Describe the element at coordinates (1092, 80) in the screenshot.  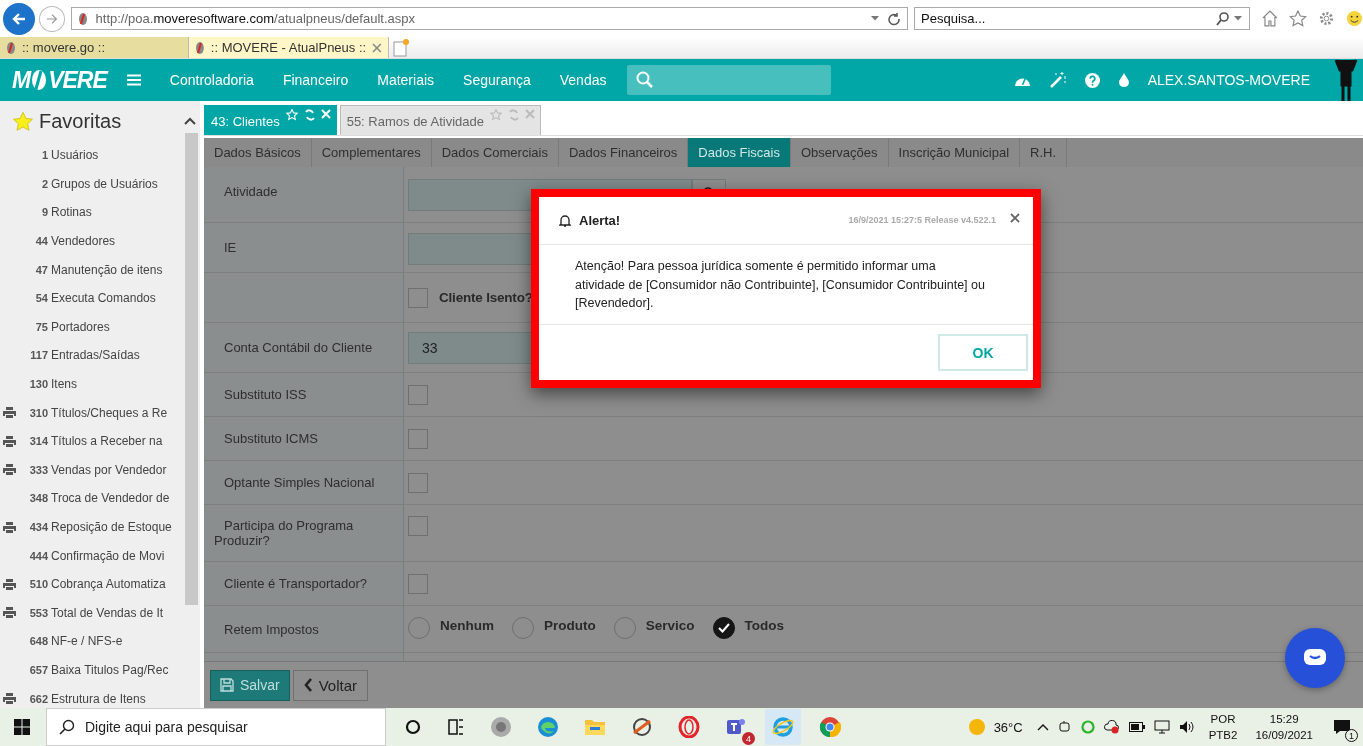
I see `help-icon` at that location.